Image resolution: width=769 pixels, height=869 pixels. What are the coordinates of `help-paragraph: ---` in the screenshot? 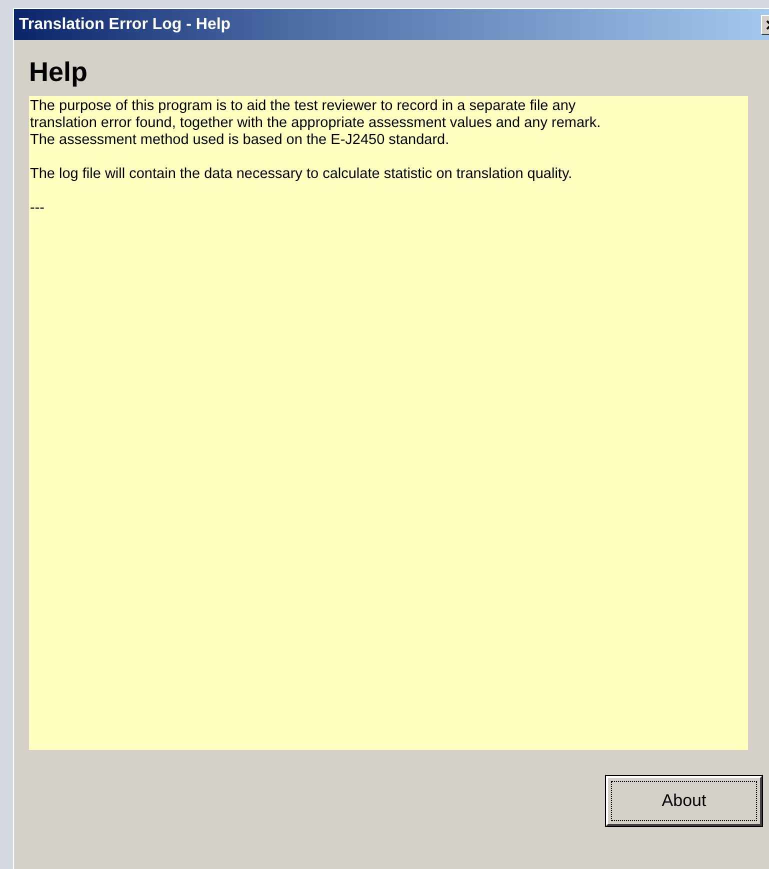 It's located at (37, 208).